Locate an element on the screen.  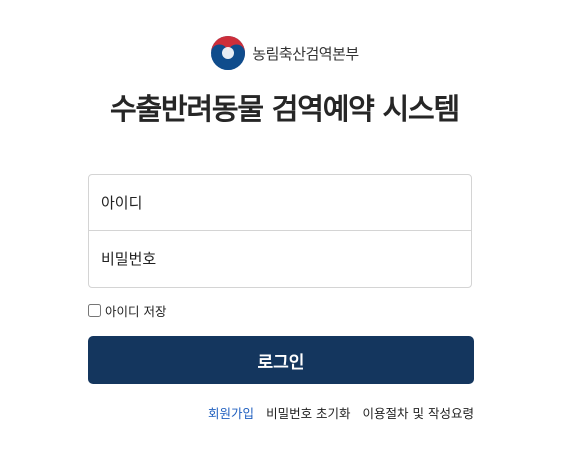
page-title: 수출반려동물 검역예약 시스템 is located at coordinates (284, 109).